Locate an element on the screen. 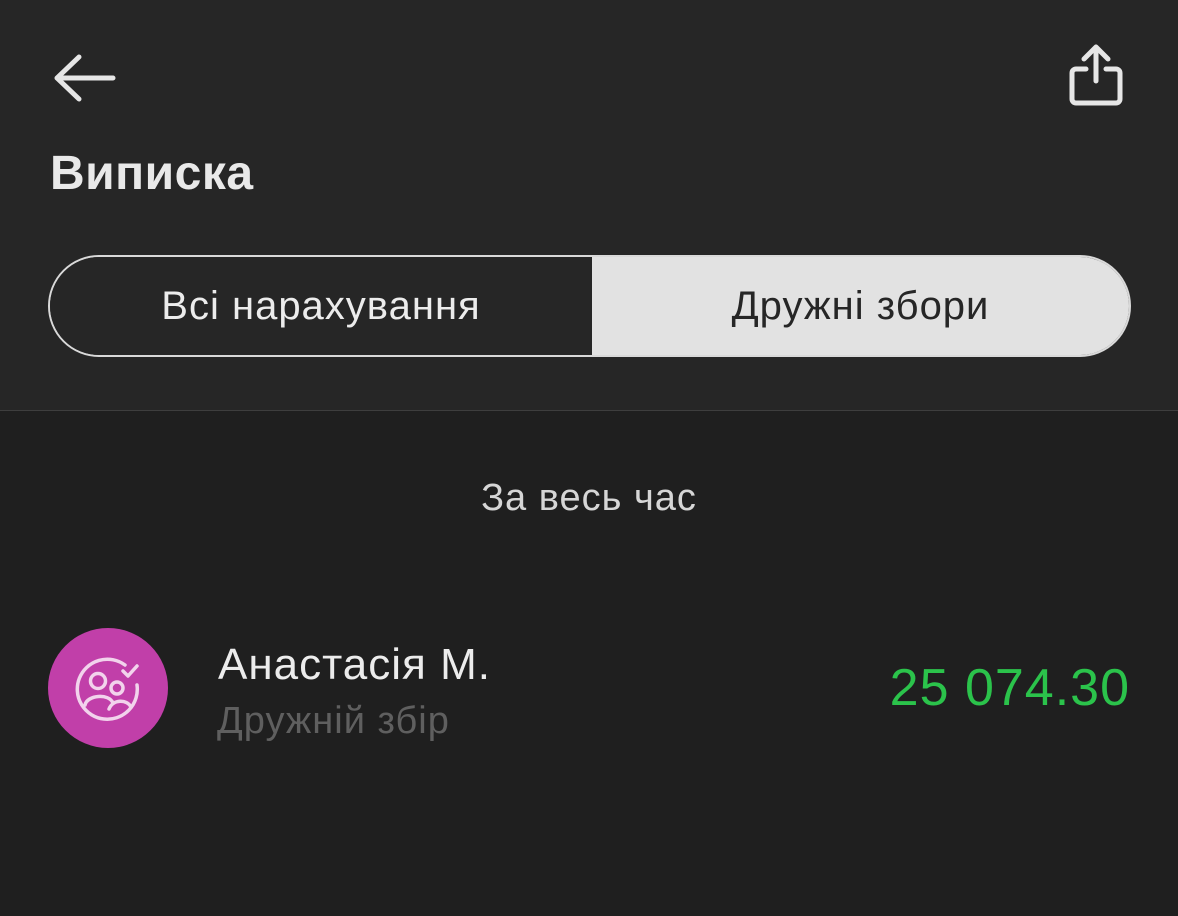 This screenshot has width=1178, height=916. share-icon is located at coordinates (1096, 75).